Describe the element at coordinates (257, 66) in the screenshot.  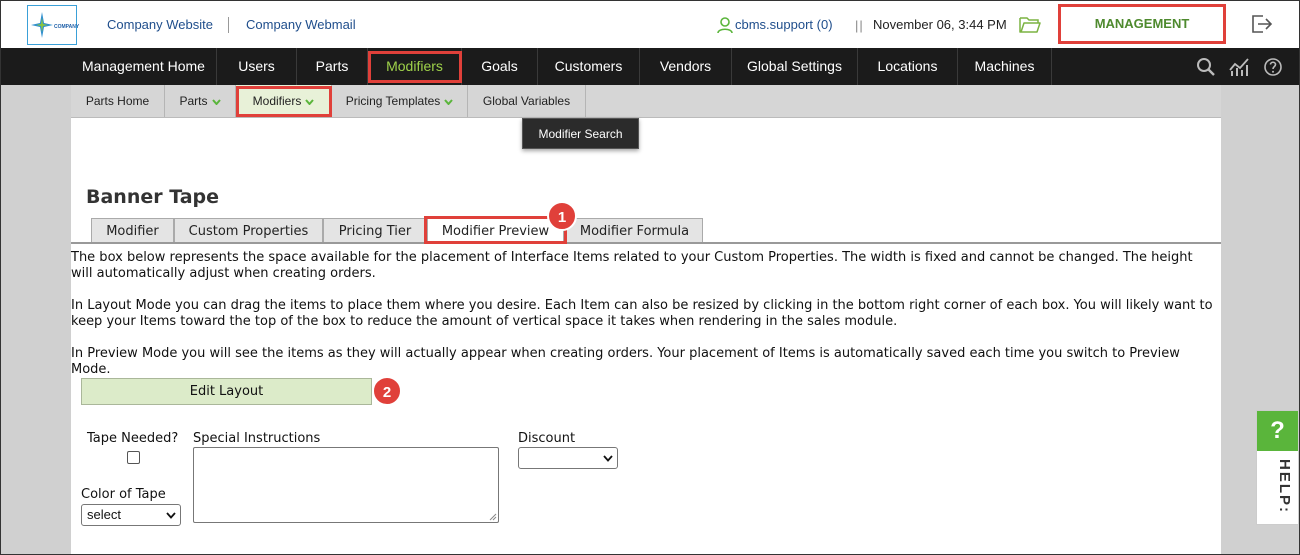
I see `nav-users: Users` at that location.